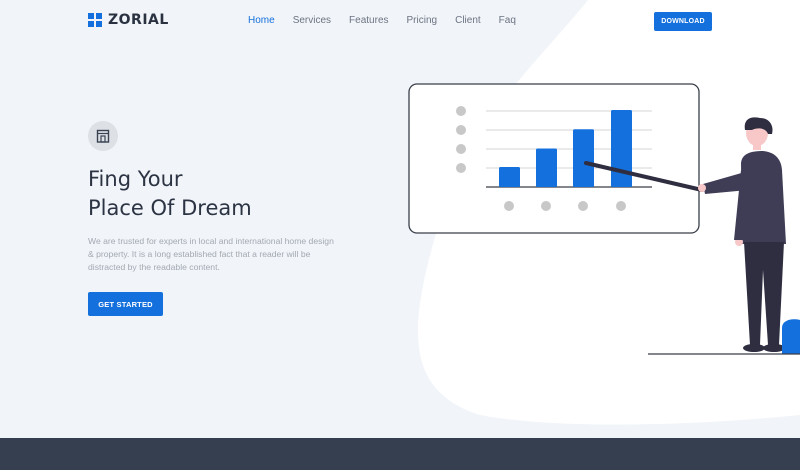 This screenshot has height=470, width=800. I want to click on nav-services: Services, so click(312, 20).